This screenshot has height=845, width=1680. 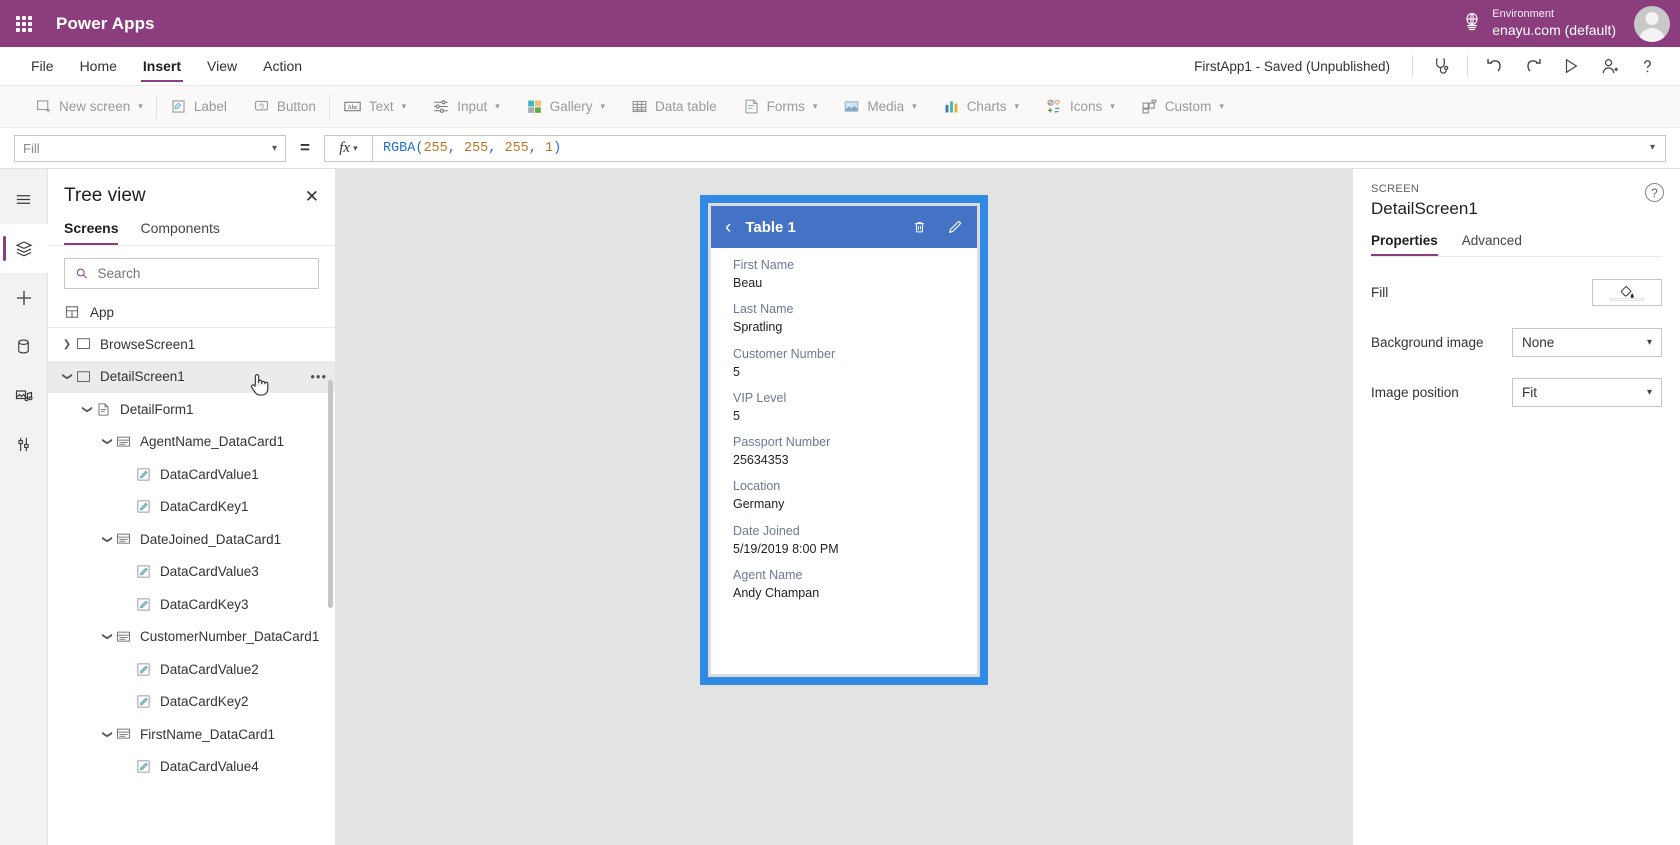 I want to click on tree-node-detailform1: ❯ DetailForm1, so click(x=191, y=409).